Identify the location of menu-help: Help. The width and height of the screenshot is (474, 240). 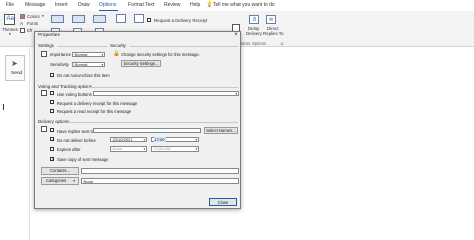
(195, 5).